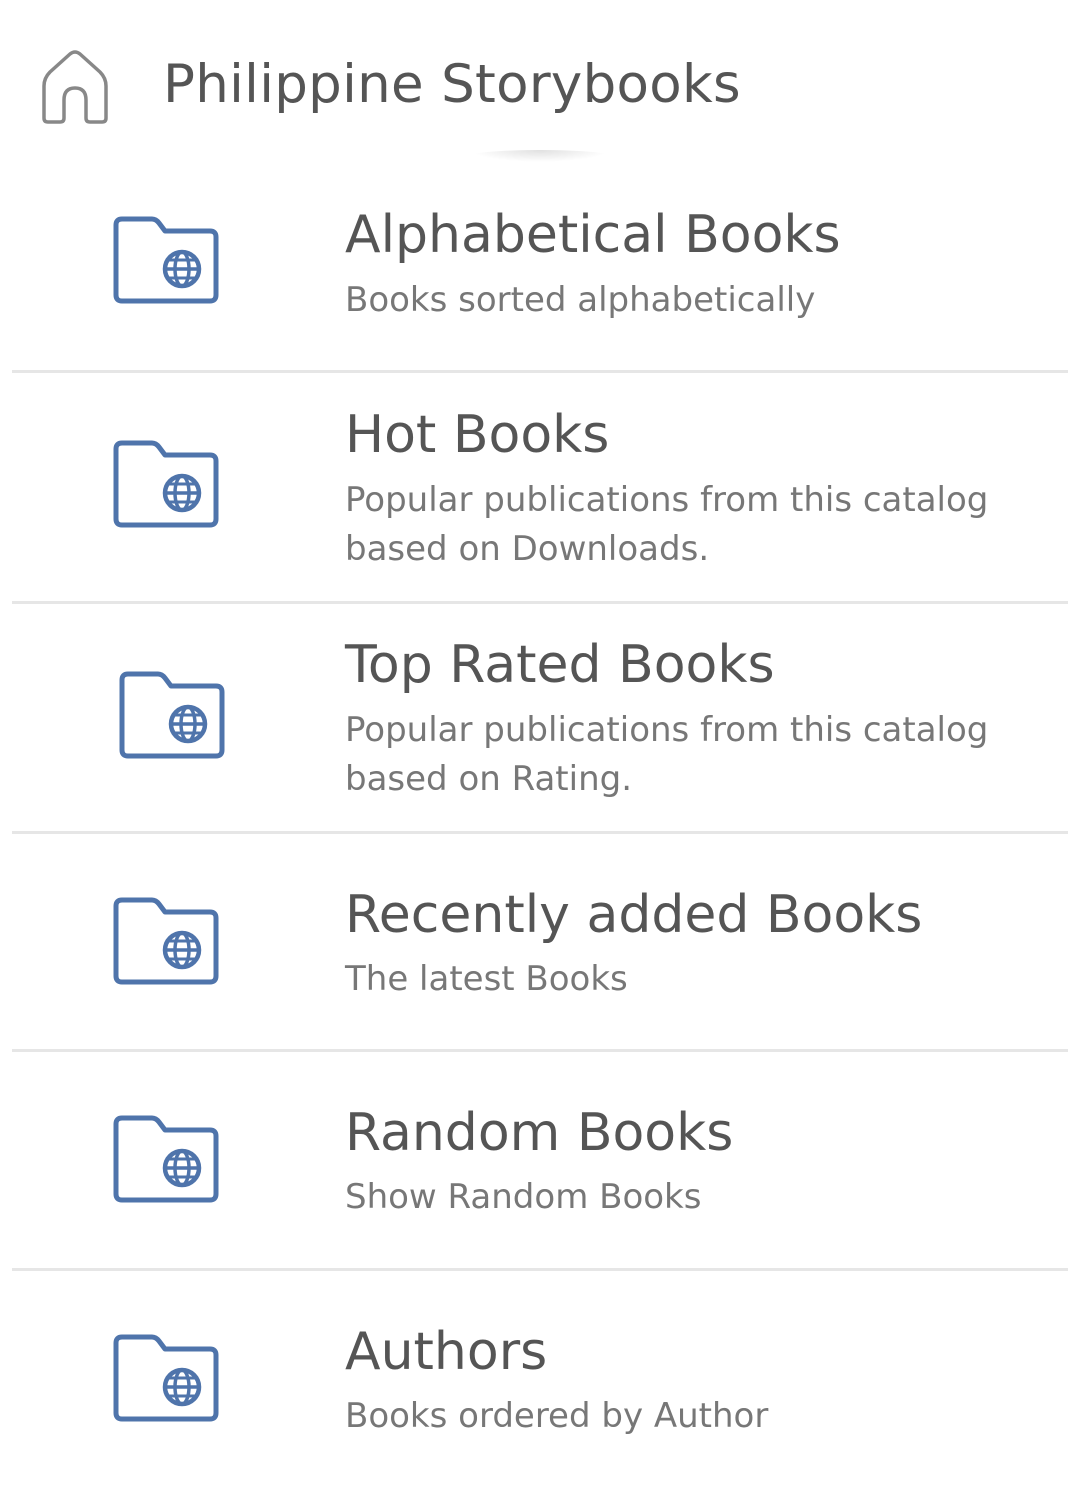  I want to click on home-button, so click(75, 85).